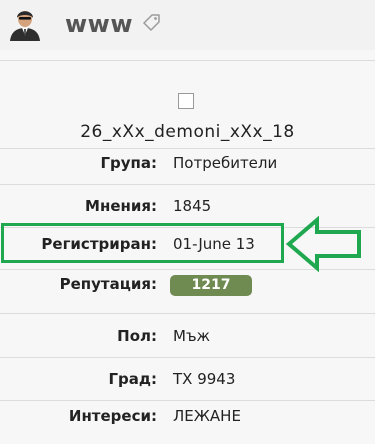 The image size is (375, 444). Describe the element at coordinates (25, 23) in the screenshot. I see `user-avatar-icon` at that location.